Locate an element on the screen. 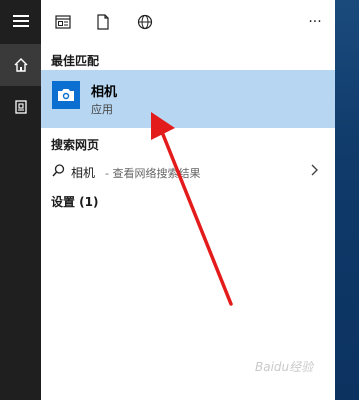 The image size is (359, 400). red-annotation-arrow is located at coordinates (192, 209).